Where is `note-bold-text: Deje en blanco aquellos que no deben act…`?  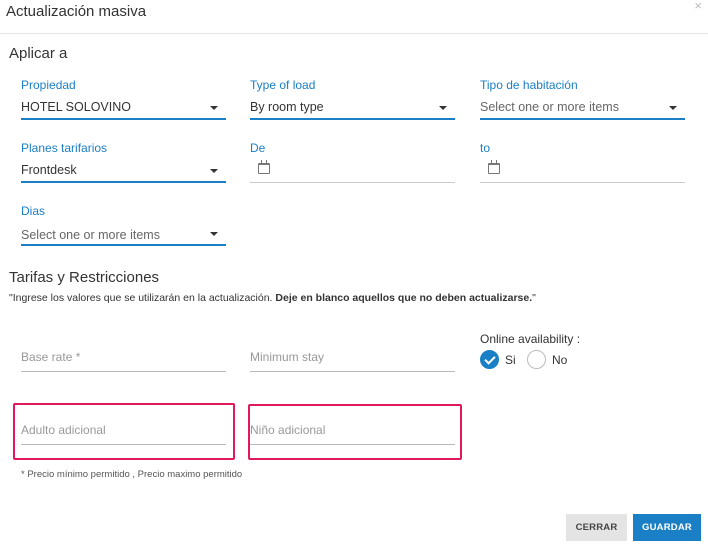 note-bold-text: Deje en blanco aquellos que no deben act… is located at coordinates (404, 298).